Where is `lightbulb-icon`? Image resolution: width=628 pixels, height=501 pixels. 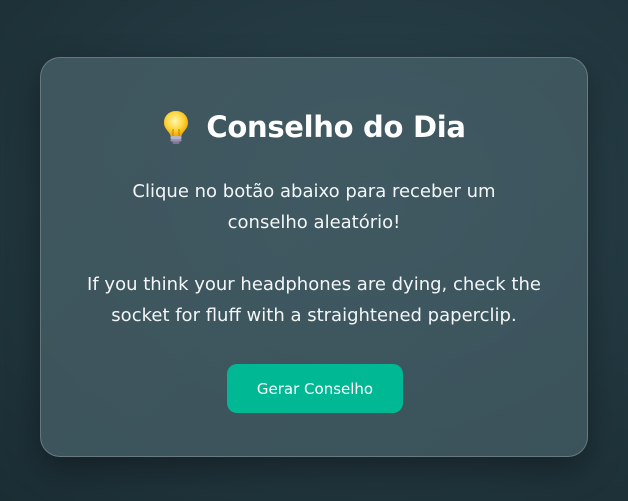 lightbulb-icon is located at coordinates (176, 127).